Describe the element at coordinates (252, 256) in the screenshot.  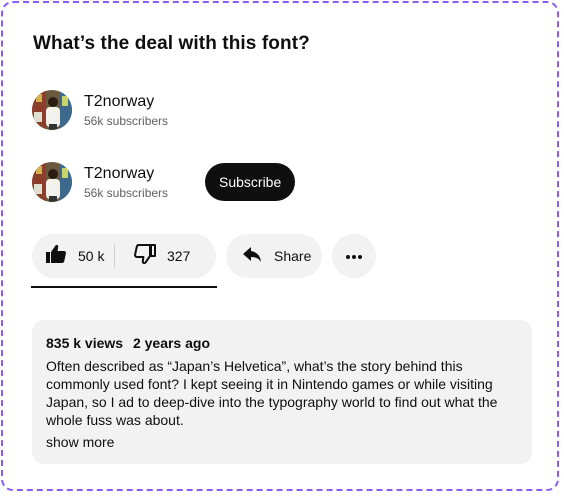
I see `share-arrow-icon` at that location.